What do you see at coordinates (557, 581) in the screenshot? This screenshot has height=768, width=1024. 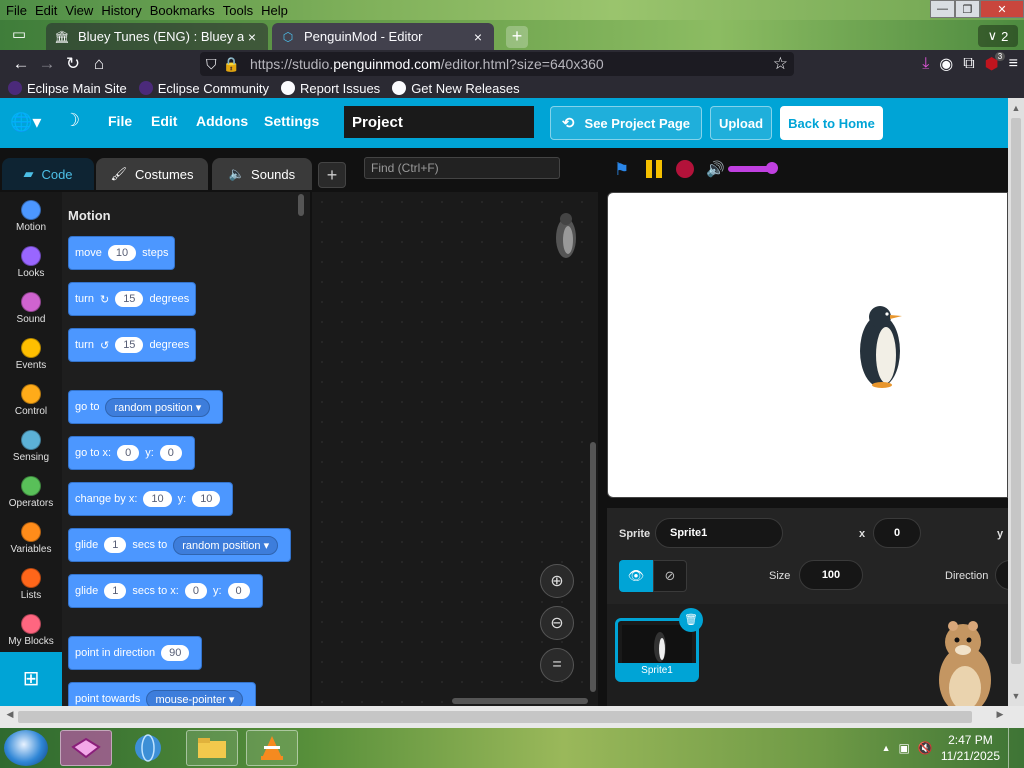 I see `zoom-in-icon: ⊕` at bounding box center [557, 581].